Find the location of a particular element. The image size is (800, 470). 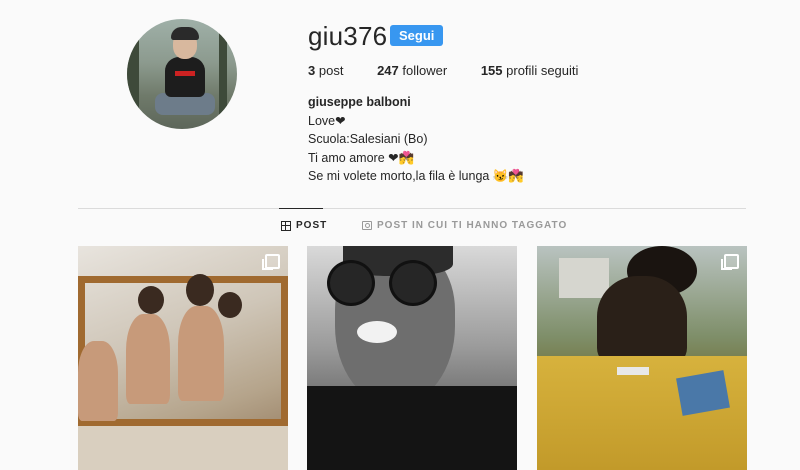

bio-line: Ti amo amore ❤💏 is located at coordinates (361, 157).